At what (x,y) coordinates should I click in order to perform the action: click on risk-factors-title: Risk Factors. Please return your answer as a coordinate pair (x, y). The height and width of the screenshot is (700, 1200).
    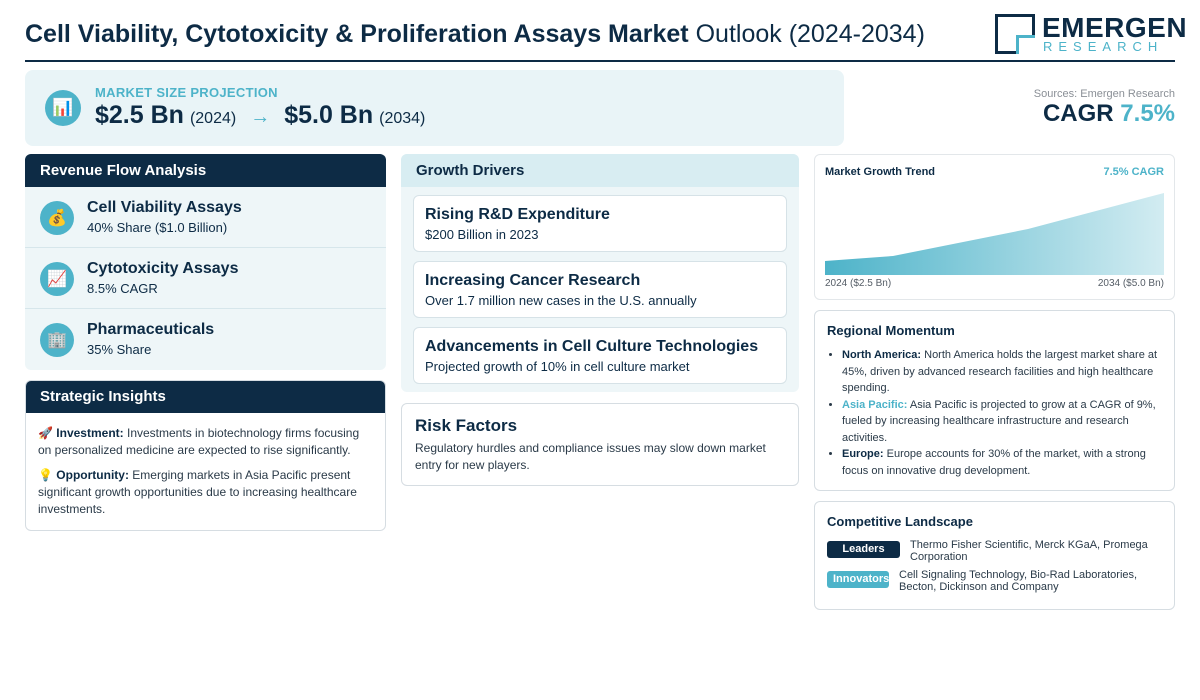
    Looking at the image, I should click on (466, 425).